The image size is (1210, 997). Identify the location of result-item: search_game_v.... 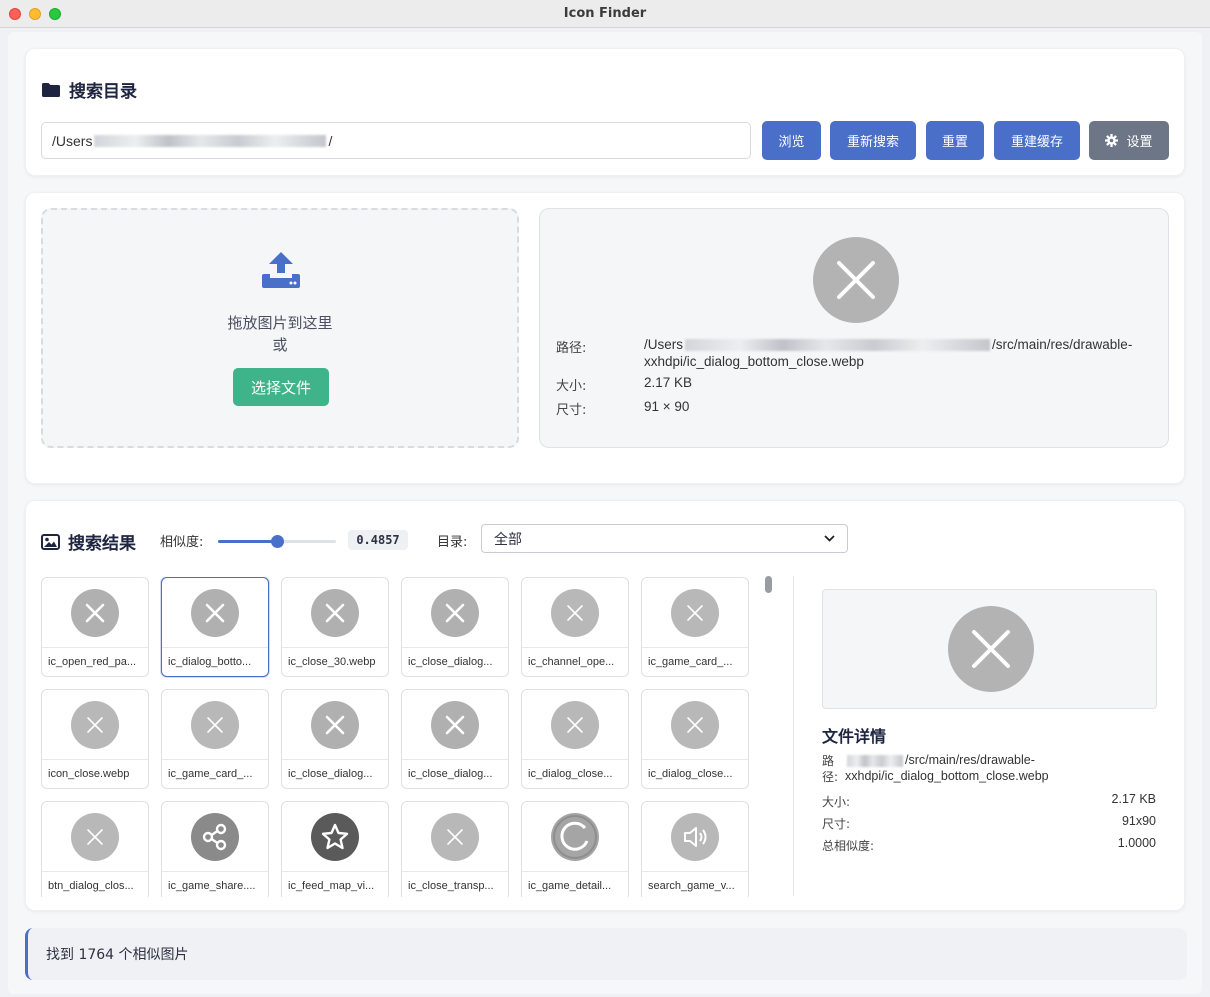
(695, 849).